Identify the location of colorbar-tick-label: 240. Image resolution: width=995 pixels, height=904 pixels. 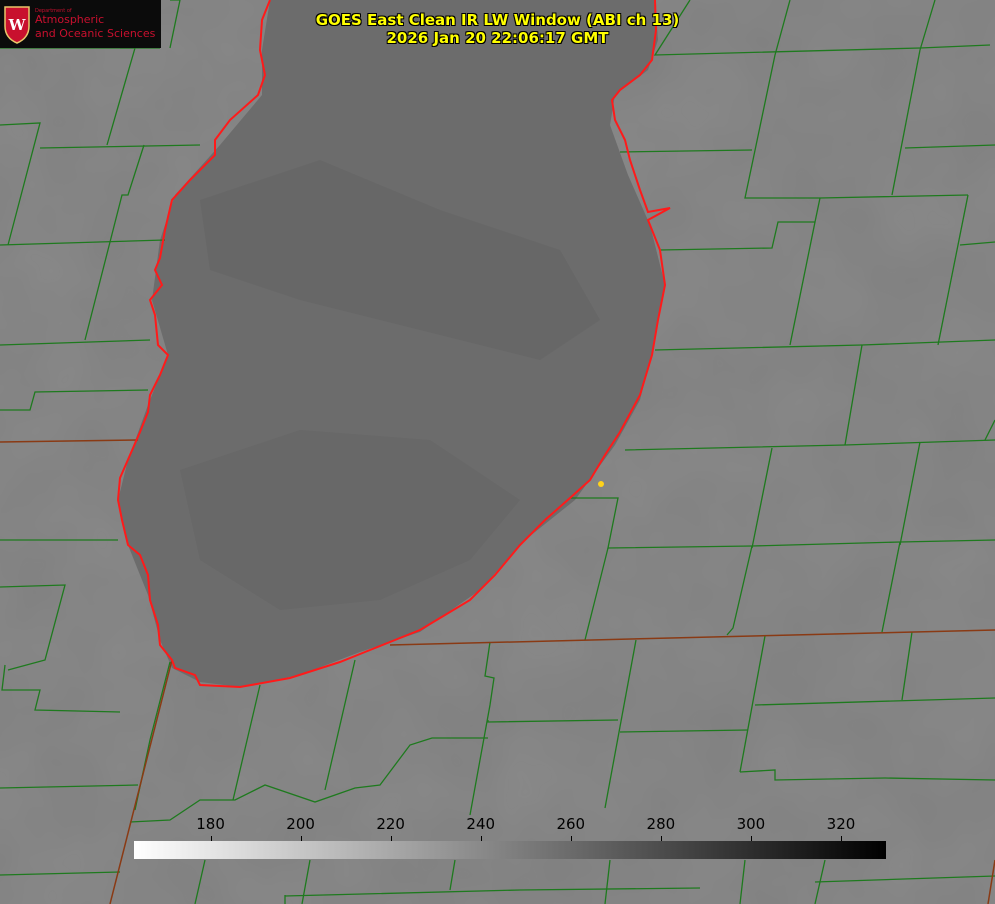
(481, 824).